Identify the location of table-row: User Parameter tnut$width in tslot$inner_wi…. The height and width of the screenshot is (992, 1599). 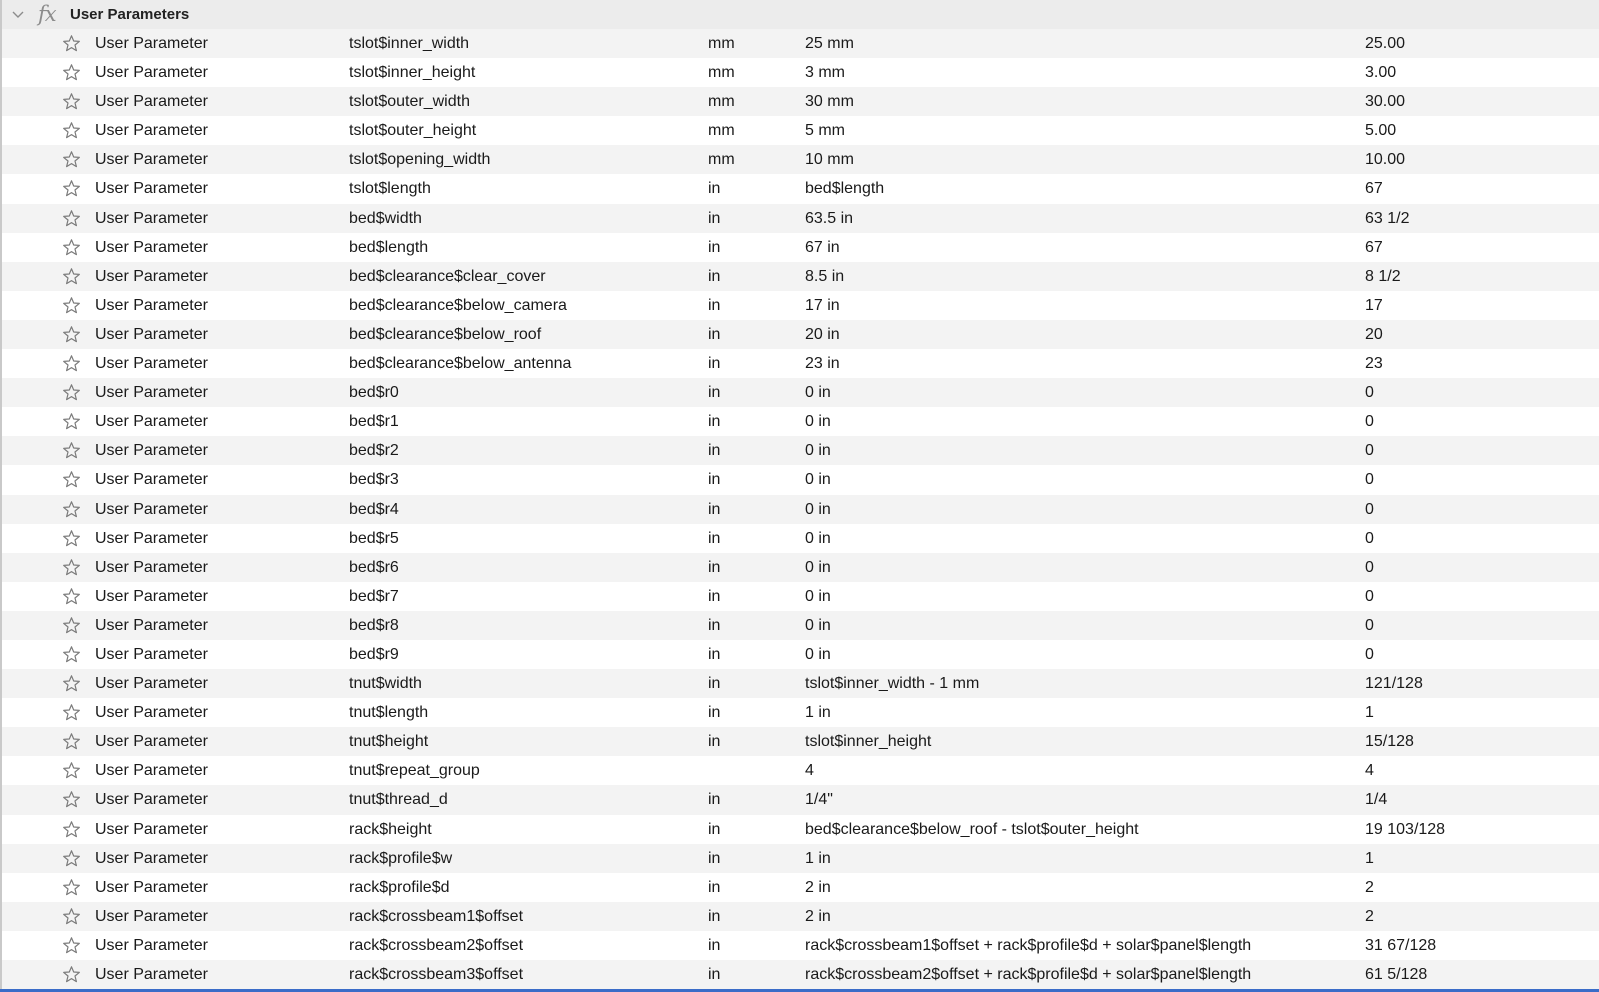
(800, 684).